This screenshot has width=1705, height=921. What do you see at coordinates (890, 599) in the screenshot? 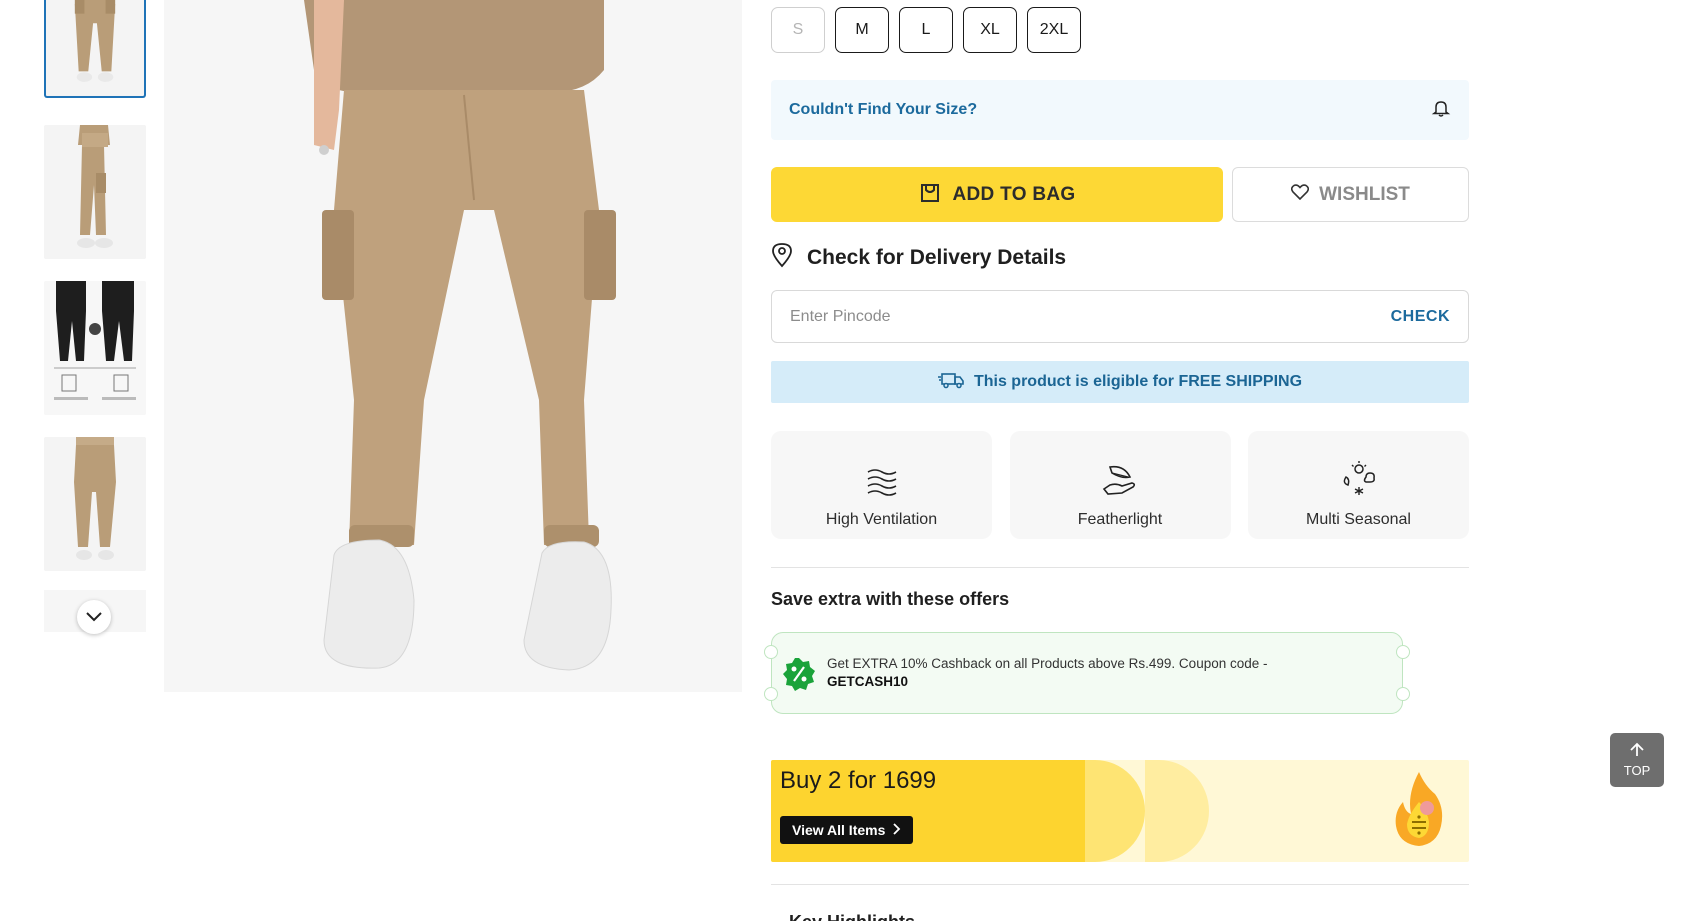
I see `offers-heading: Save extra with these offers` at bounding box center [890, 599].